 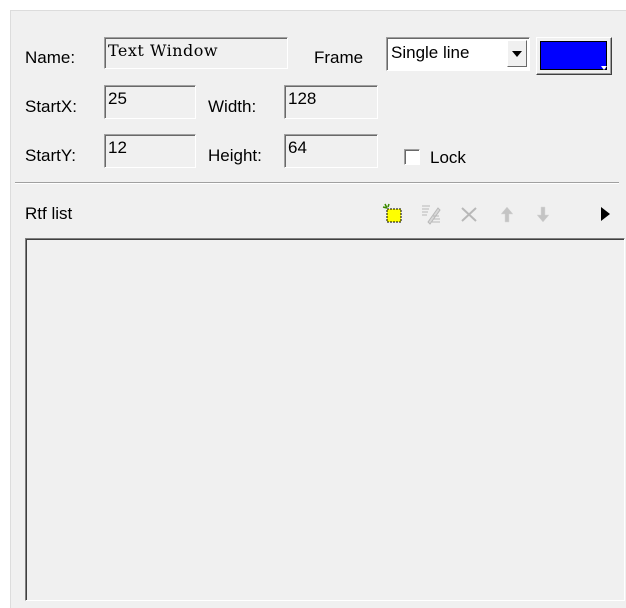 What do you see at coordinates (331, 102) in the screenshot?
I see `width-field: 128` at bounding box center [331, 102].